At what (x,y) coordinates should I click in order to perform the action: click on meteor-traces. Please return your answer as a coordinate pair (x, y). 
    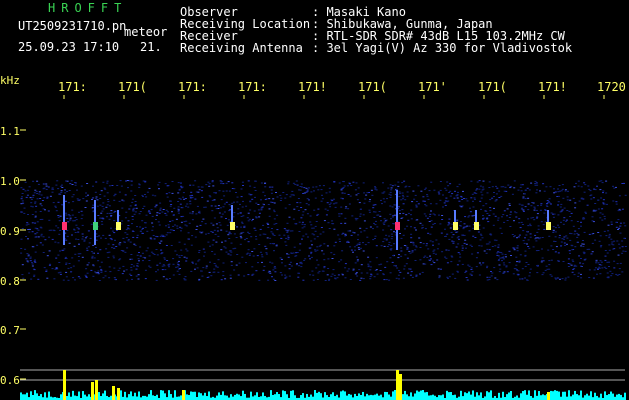
    Looking at the image, I should click on (306, 220).